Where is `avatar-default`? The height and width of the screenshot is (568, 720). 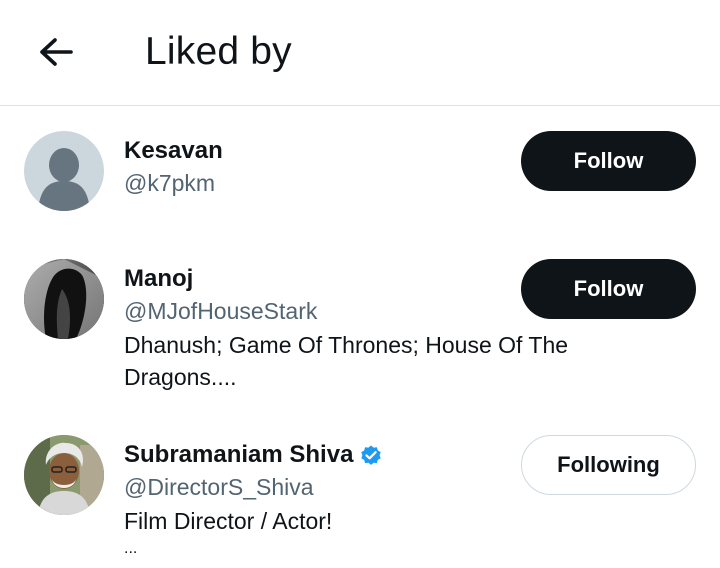
avatar-default is located at coordinates (64, 171).